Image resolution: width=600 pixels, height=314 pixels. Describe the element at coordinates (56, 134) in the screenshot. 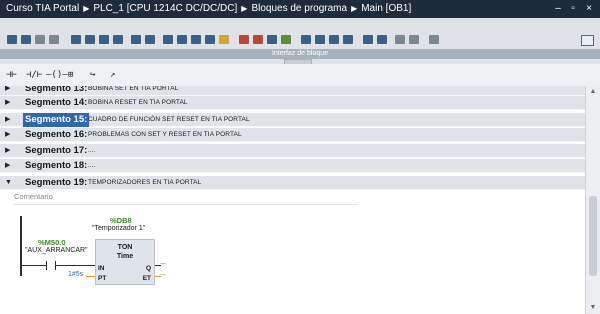

I see `segment-label: Segmento 16:` at that location.